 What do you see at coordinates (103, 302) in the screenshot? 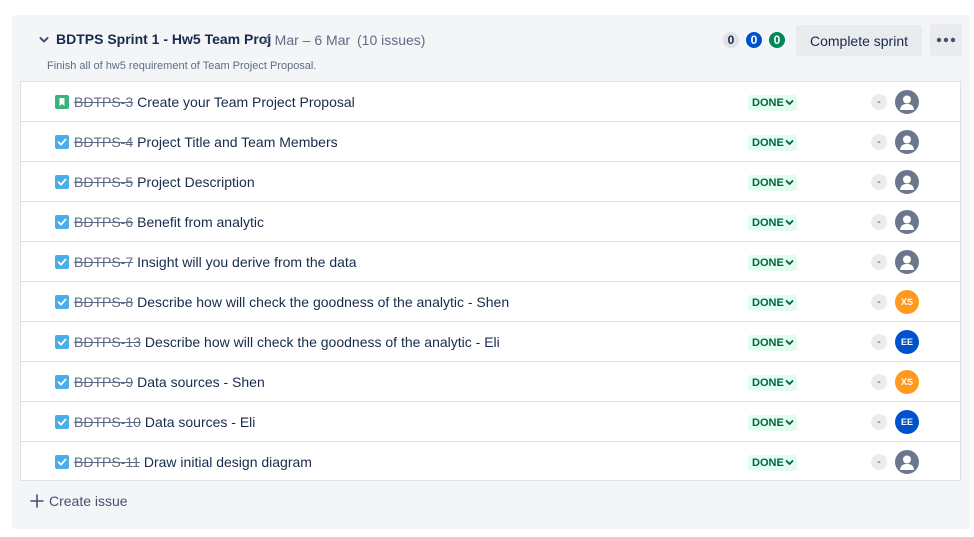
I see `issue-key: BDTPS-8` at bounding box center [103, 302].